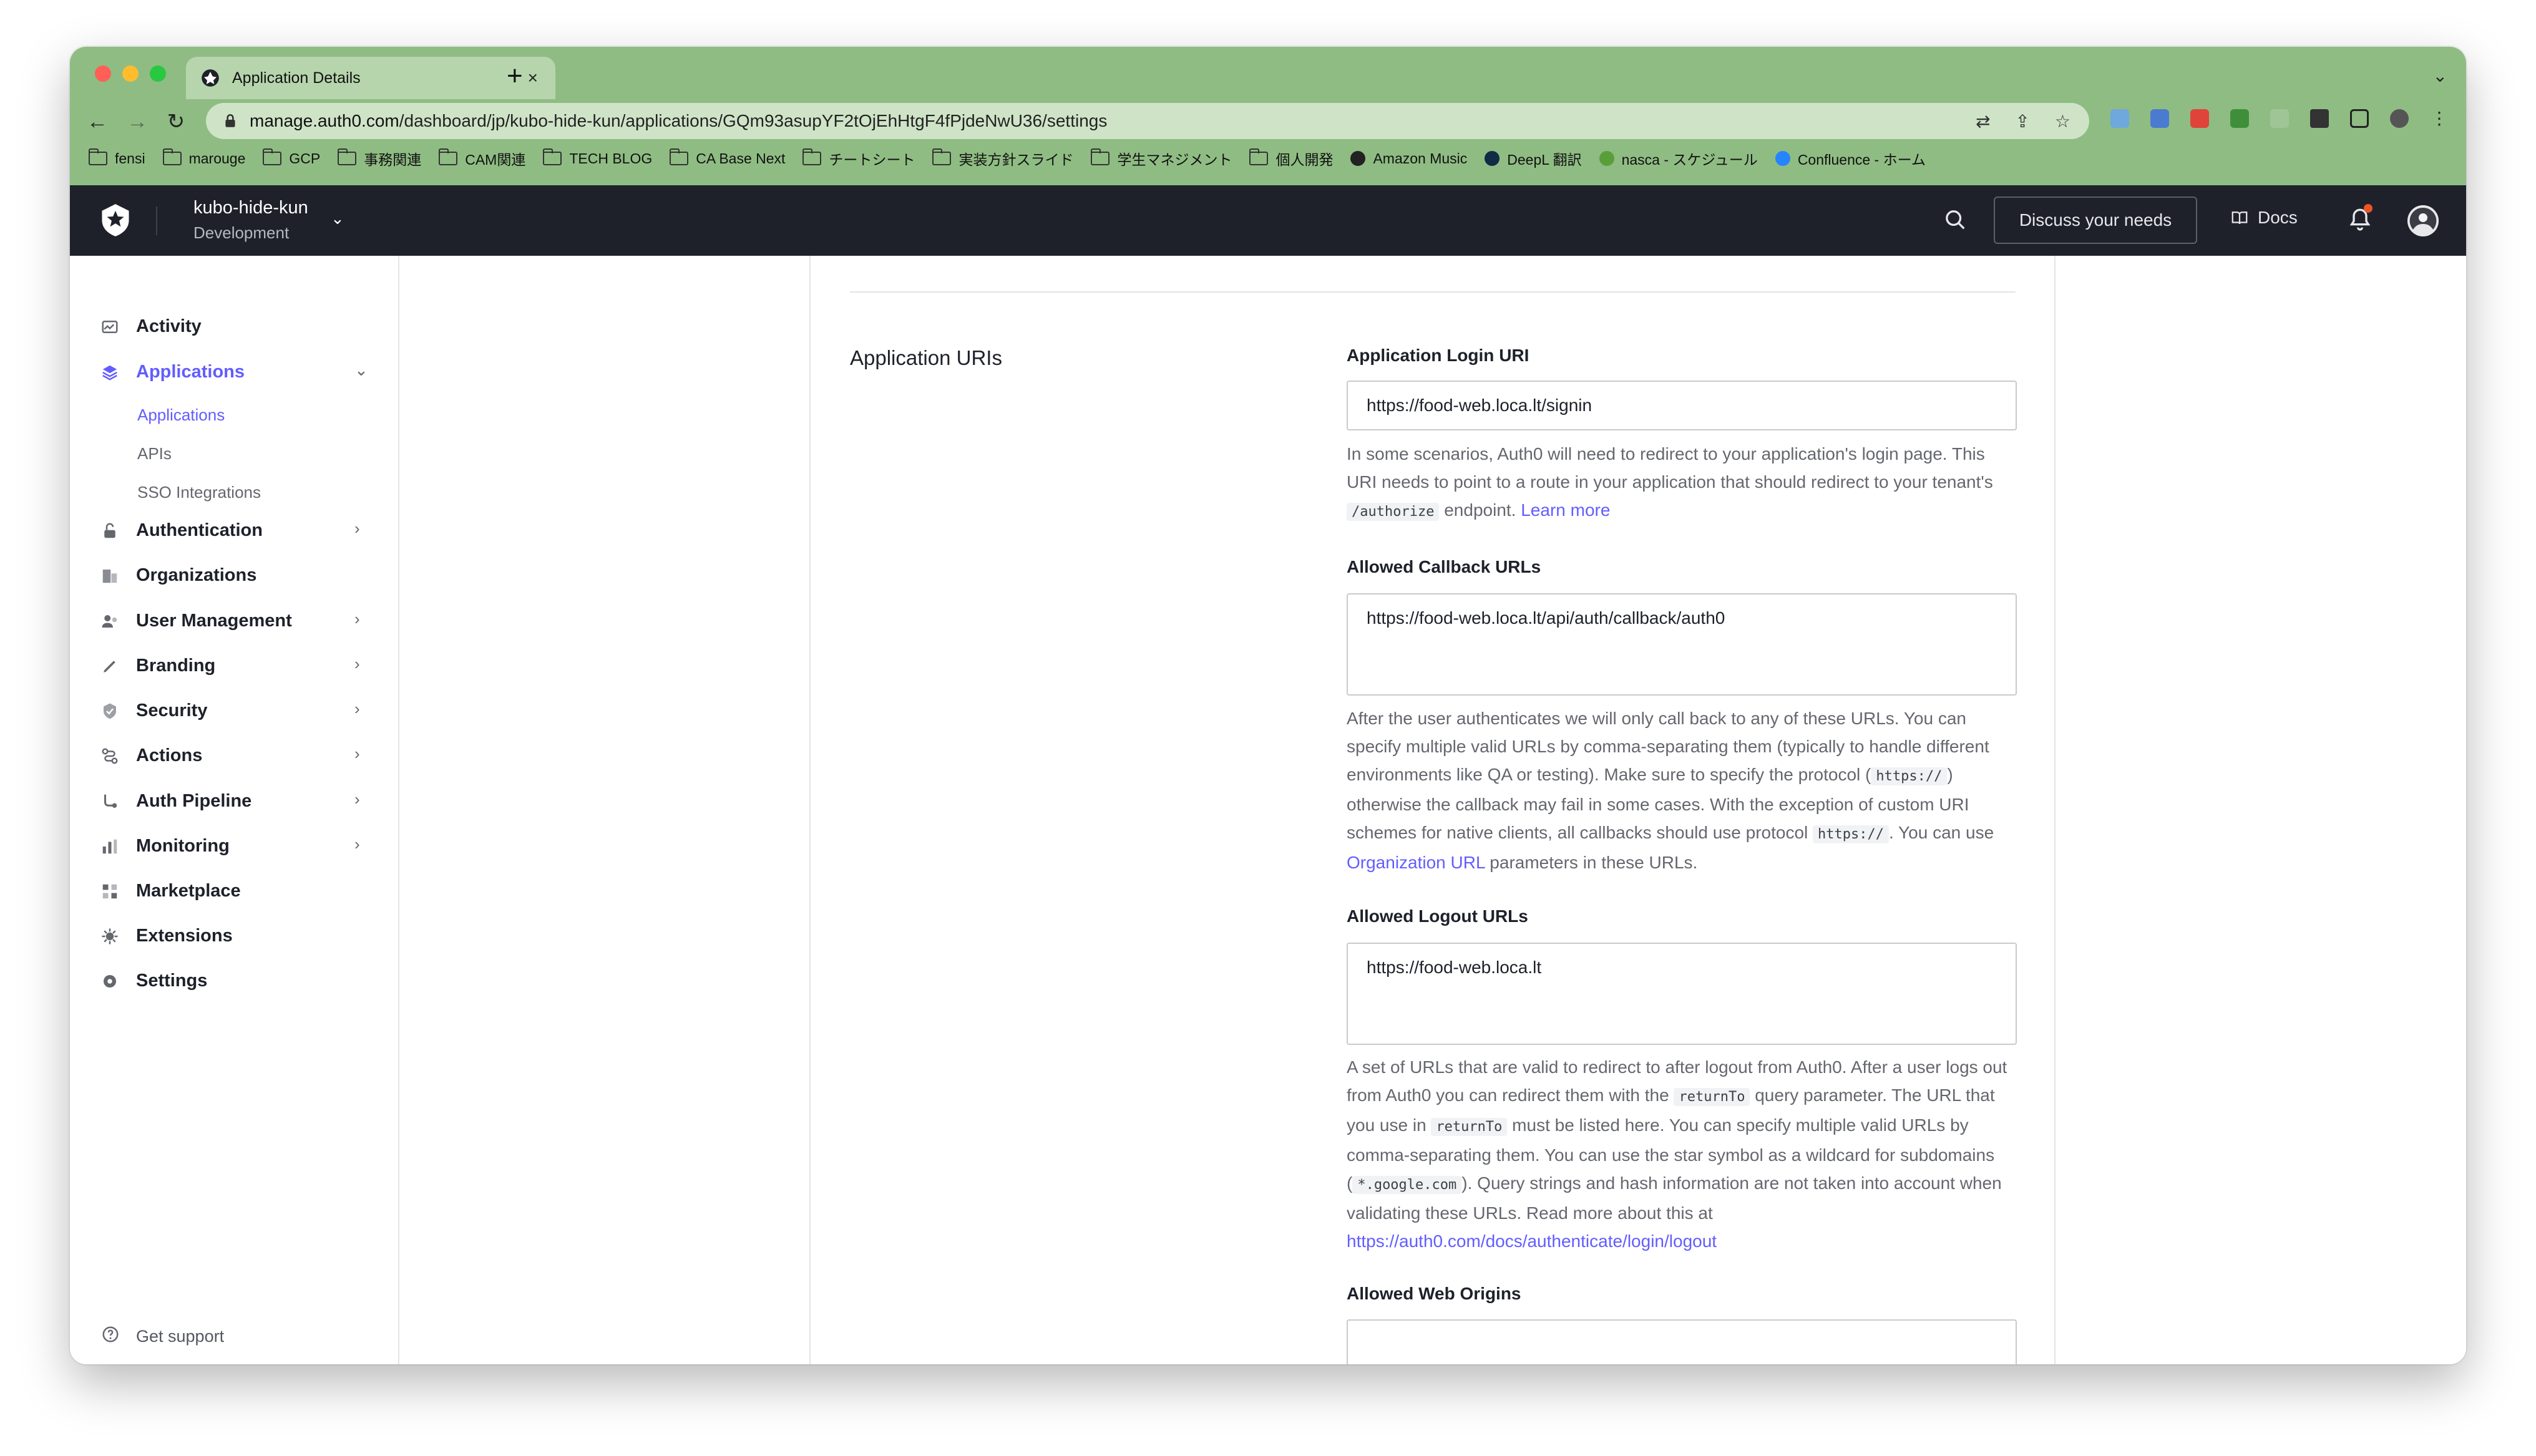 This screenshot has width=2536, height=1456. Describe the element at coordinates (153, 711) in the screenshot. I see `sidebar-item-security: Security` at that location.